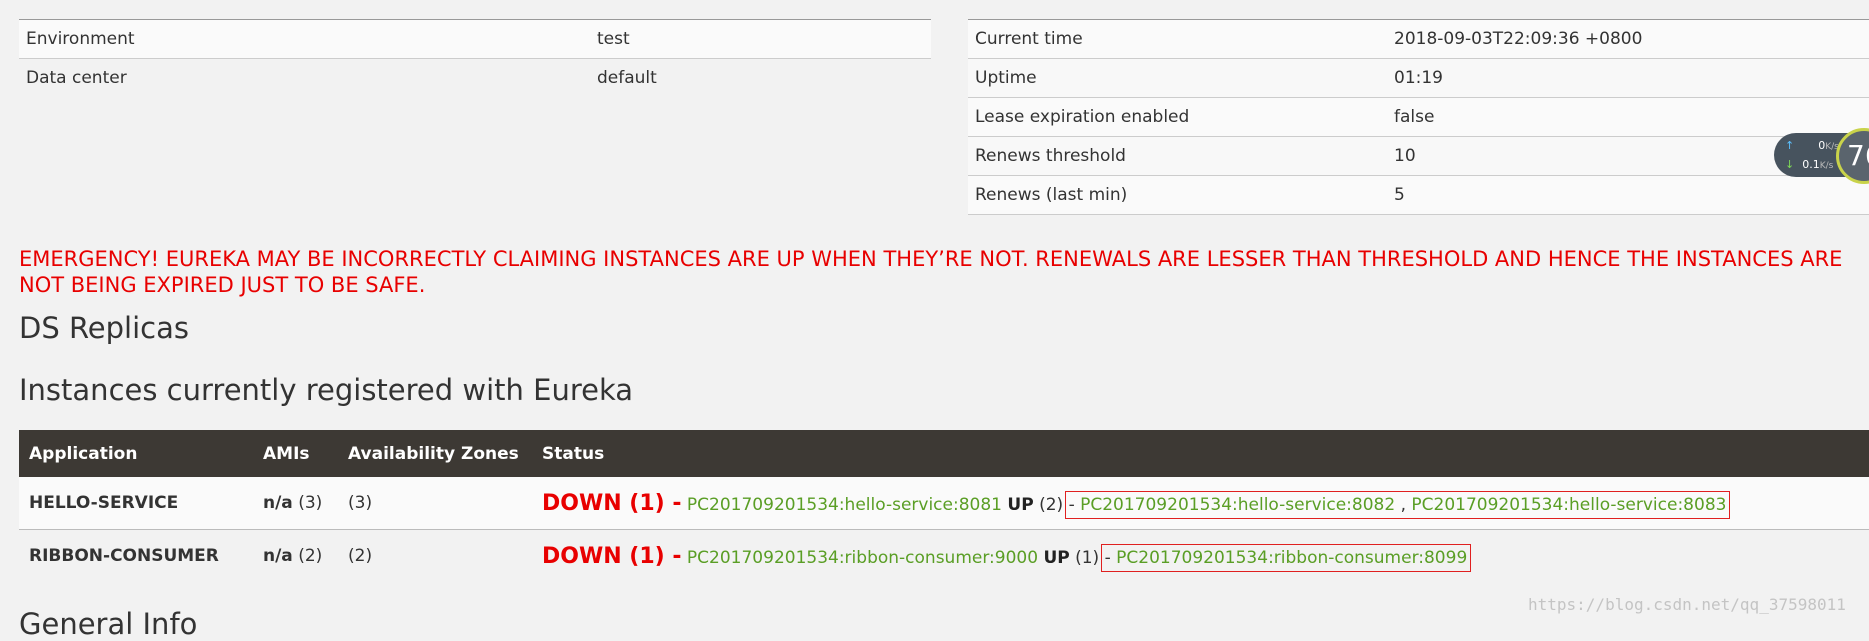 This screenshot has height=641, width=1869. What do you see at coordinates (1177, 39) in the screenshot?
I see `status-label: Current time` at bounding box center [1177, 39].